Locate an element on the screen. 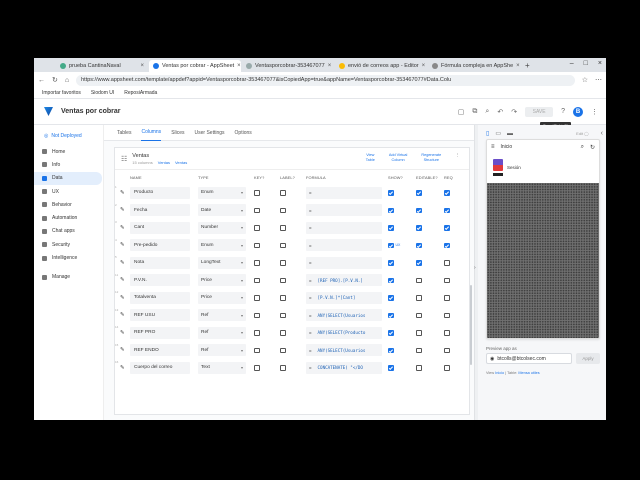 The image size is (640, 480). home-icon: ⌂ is located at coordinates (67, 80).